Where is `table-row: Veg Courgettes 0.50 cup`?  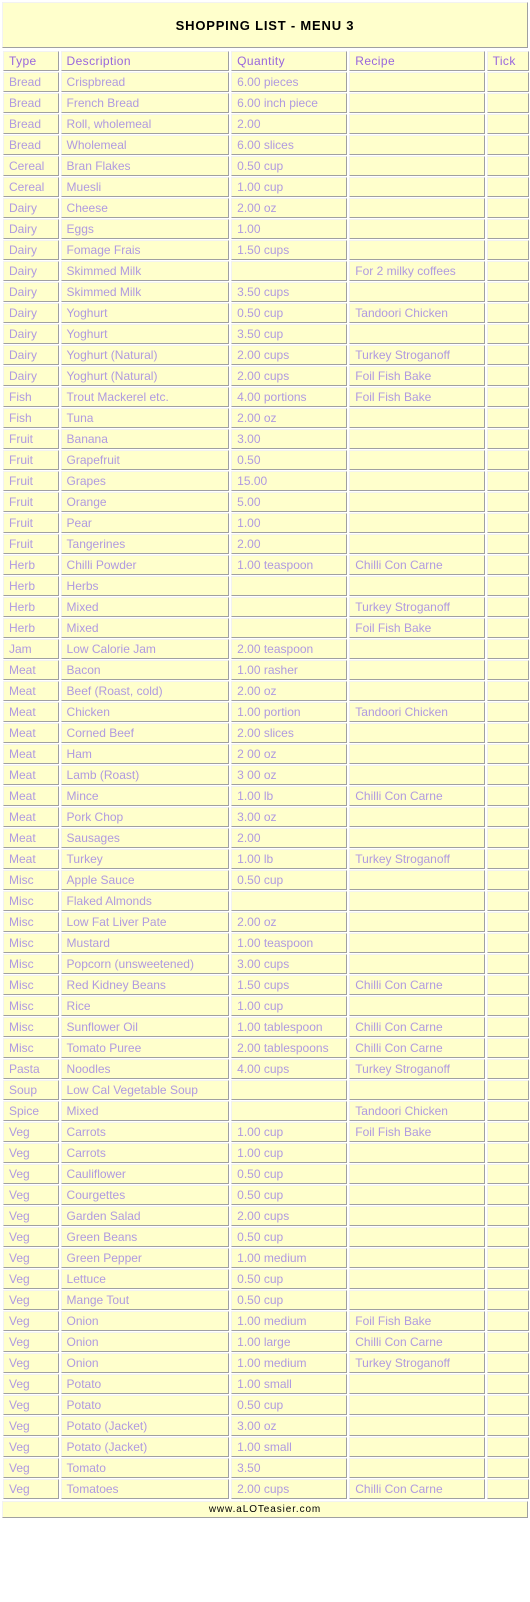 table-row: Veg Courgettes 0.50 cup is located at coordinates (266, 1195).